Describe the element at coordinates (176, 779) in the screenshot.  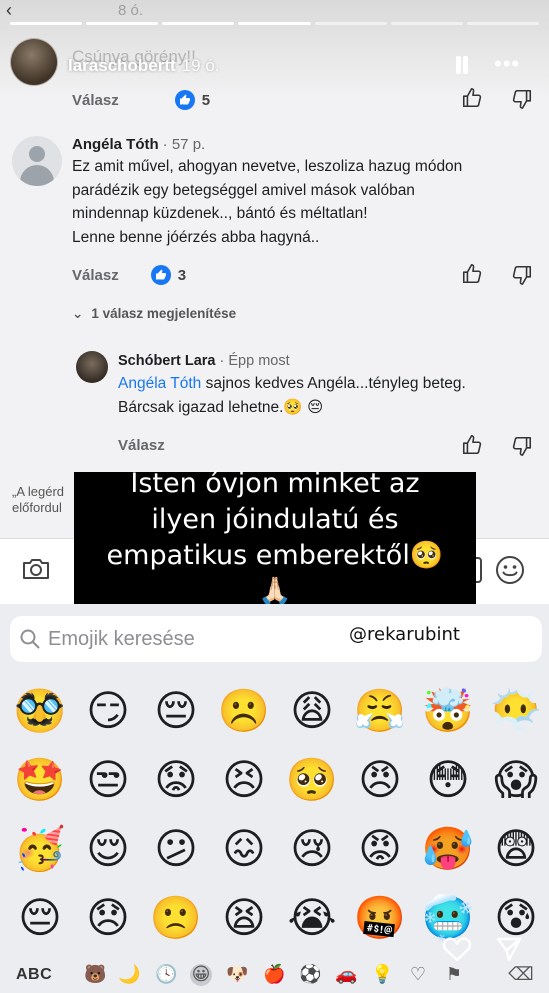
I see `emoji-key: 😟` at that location.